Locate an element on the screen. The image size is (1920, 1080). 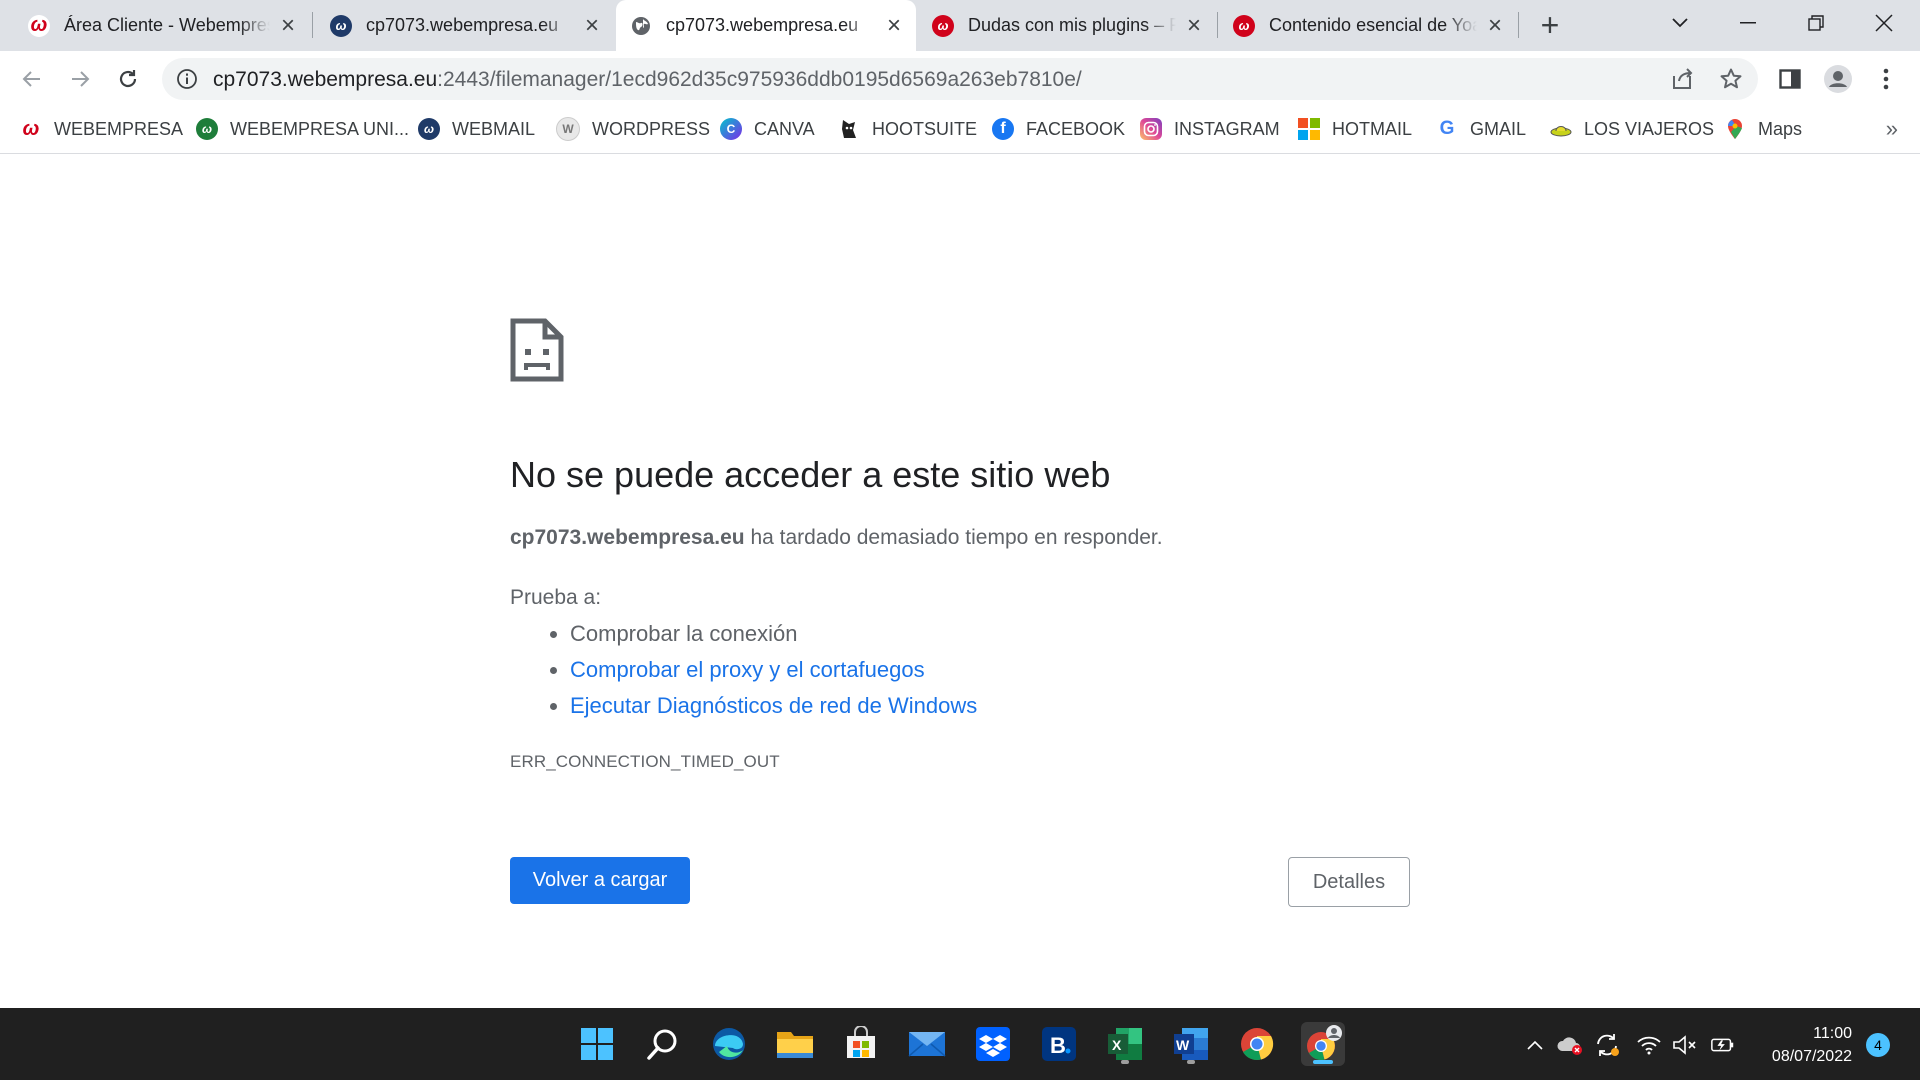
forward-button is located at coordinates (80, 79).